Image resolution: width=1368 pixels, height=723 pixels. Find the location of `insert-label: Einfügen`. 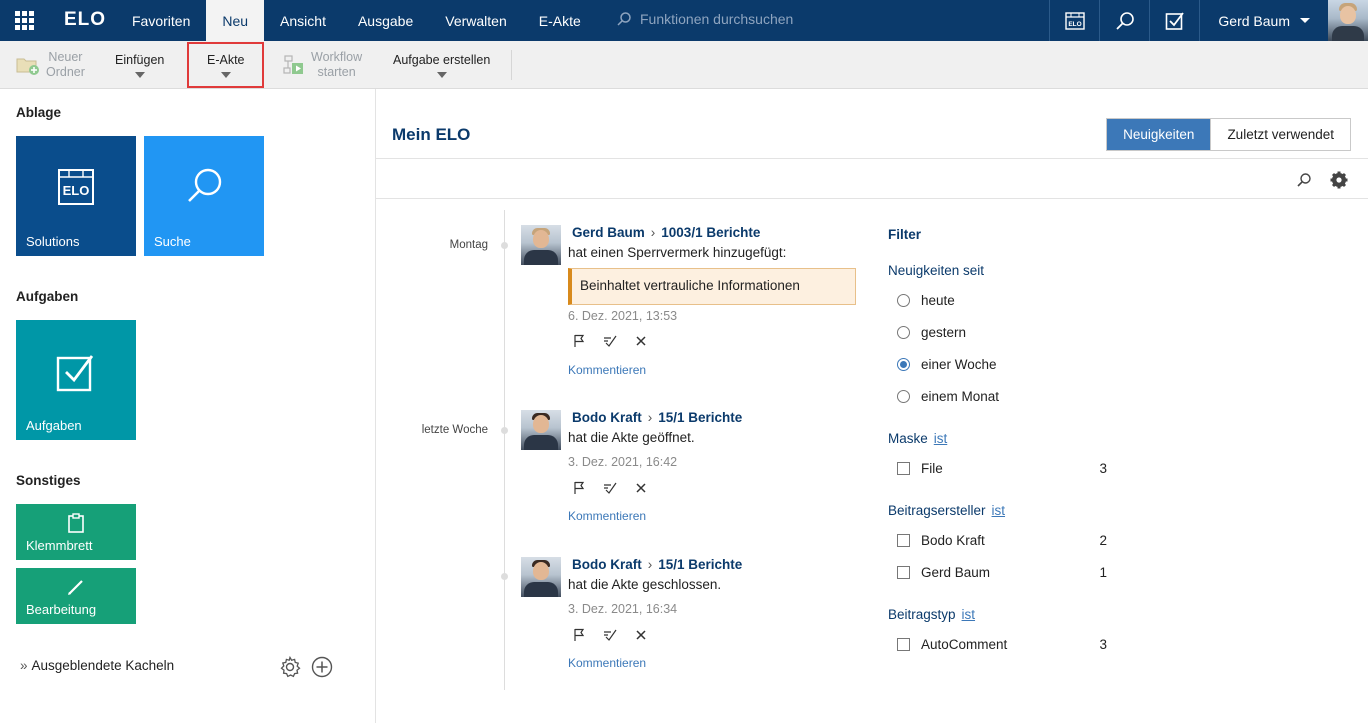

insert-label: Einfügen is located at coordinates (140, 59).